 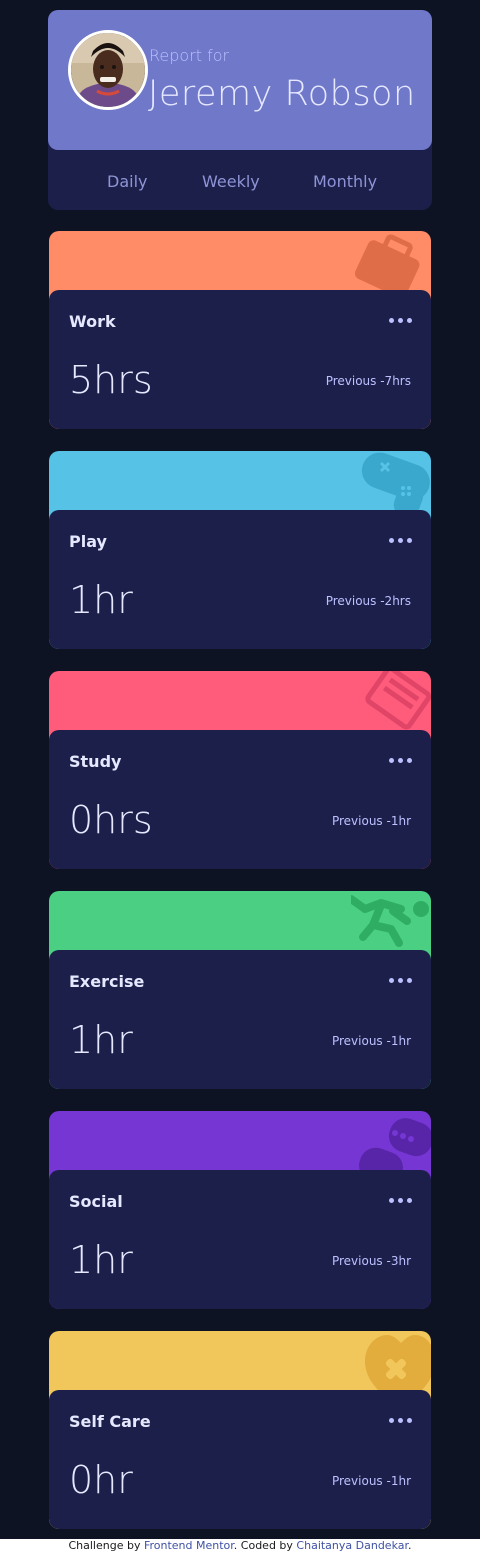 I want to click on card-title: Exercise, so click(x=107, y=981).